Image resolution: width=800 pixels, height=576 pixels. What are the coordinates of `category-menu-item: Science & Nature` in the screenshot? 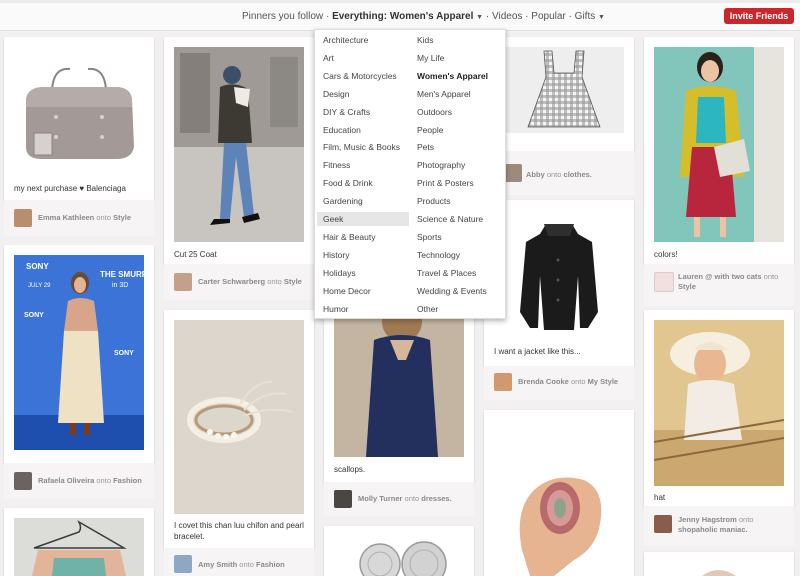 It's located at (457, 219).